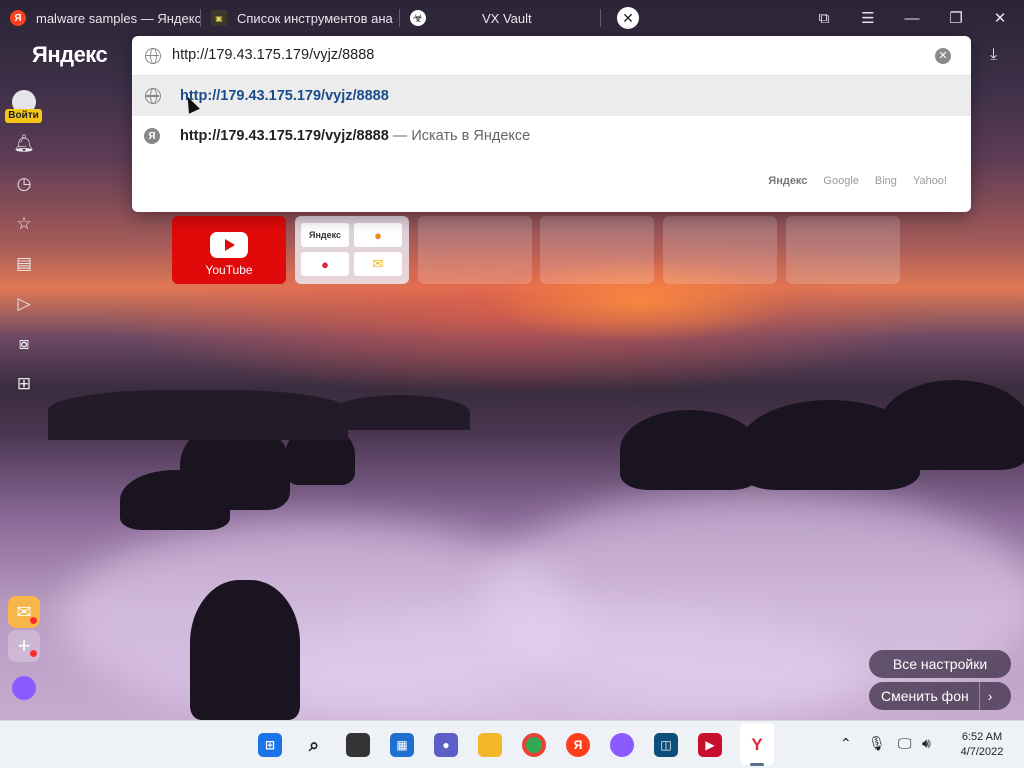  What do you see at coordinates (886, 181) in the screenshot?
I see `engine-bing: Bing` at bounding box center [886, 181].